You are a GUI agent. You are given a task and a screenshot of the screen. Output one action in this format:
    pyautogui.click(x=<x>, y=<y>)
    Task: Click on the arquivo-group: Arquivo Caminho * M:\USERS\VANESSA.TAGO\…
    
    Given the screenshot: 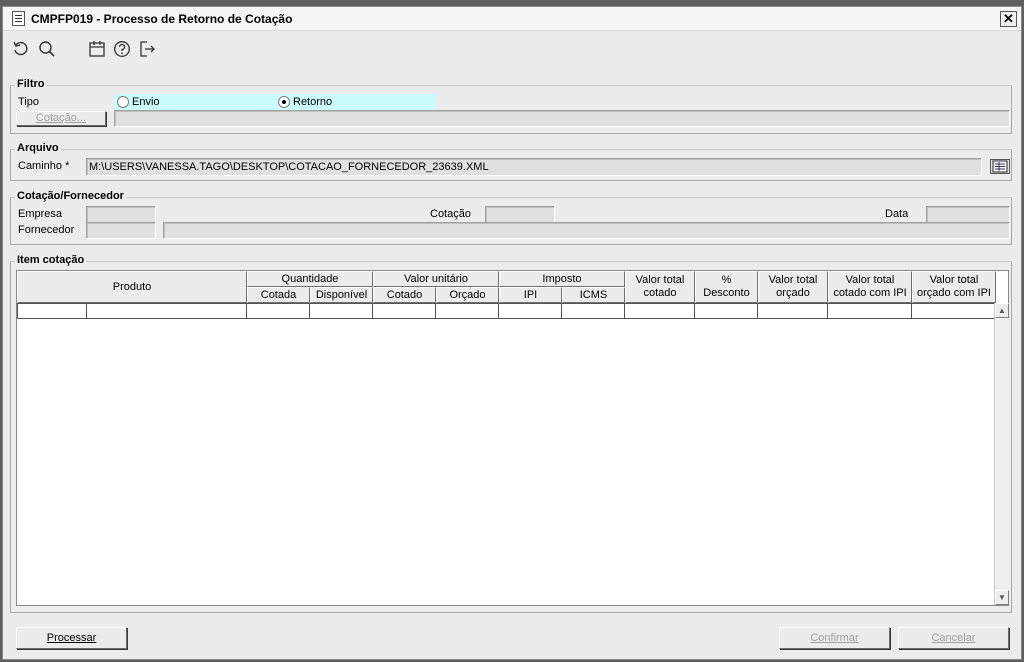 What is the action you would take?
    pyautogui.click(x=511, y=161)
    